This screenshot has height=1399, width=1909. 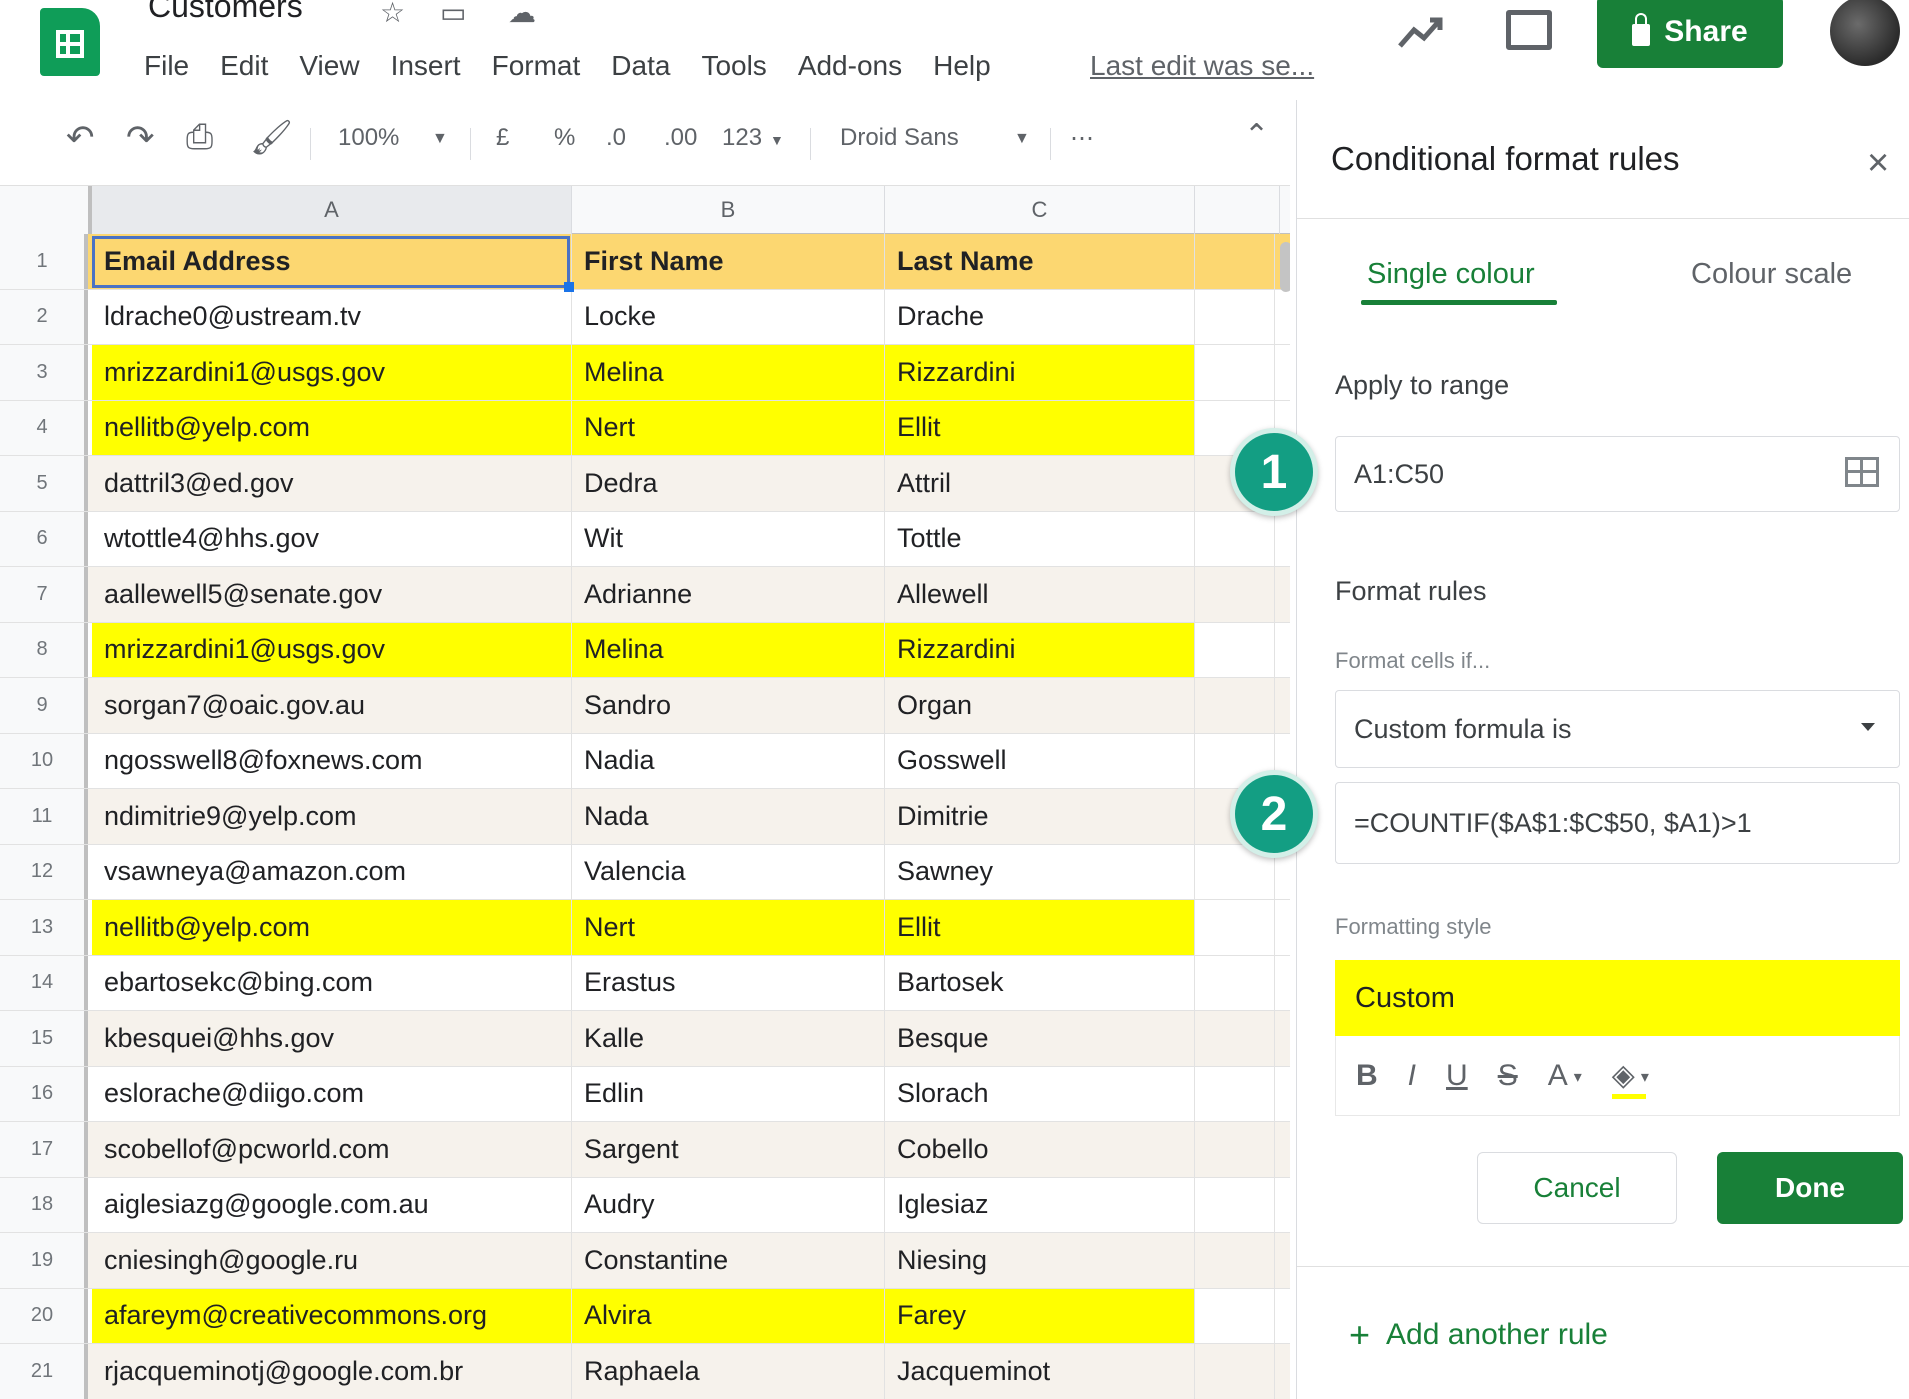 What do you see at coordinates (777, 140) in the screenshot?
I see `more-formats-dropdown-icon: ▼` at bounding box center [777, 140].